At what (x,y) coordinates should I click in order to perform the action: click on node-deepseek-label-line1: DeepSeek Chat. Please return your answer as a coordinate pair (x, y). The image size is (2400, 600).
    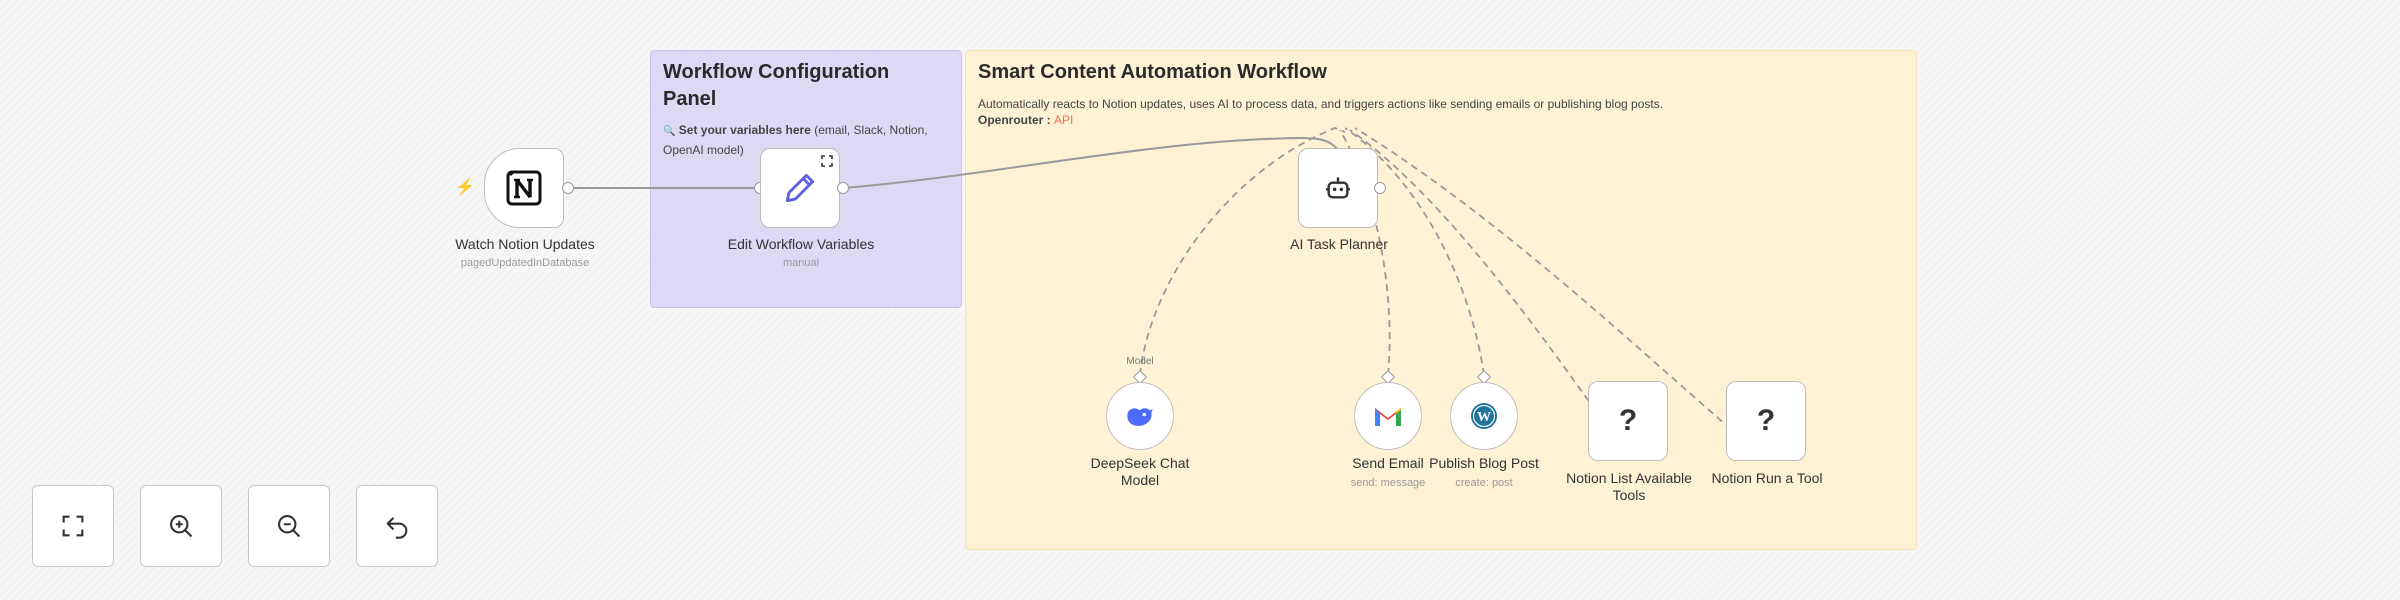
    Looking at the image, I should click on (1140, 463).